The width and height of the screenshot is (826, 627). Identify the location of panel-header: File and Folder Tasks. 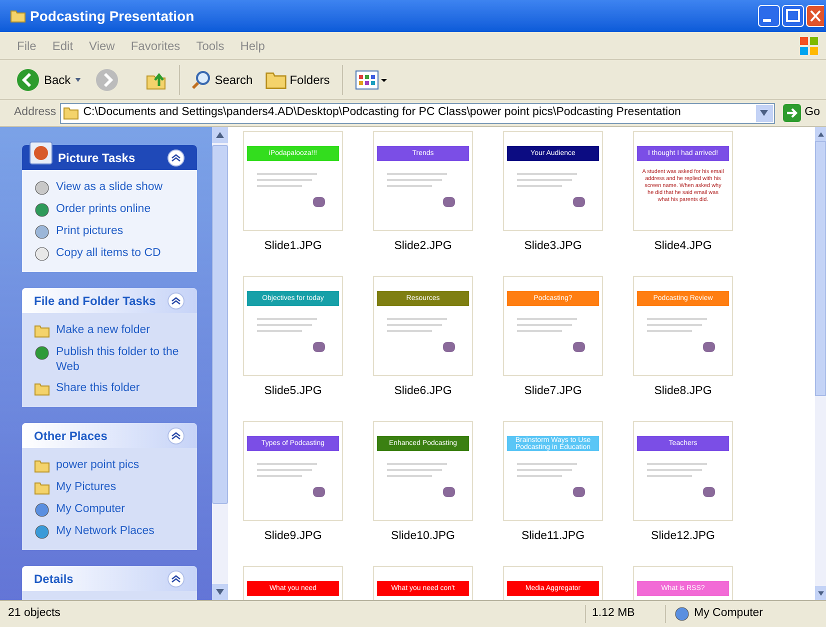
(109, 300).